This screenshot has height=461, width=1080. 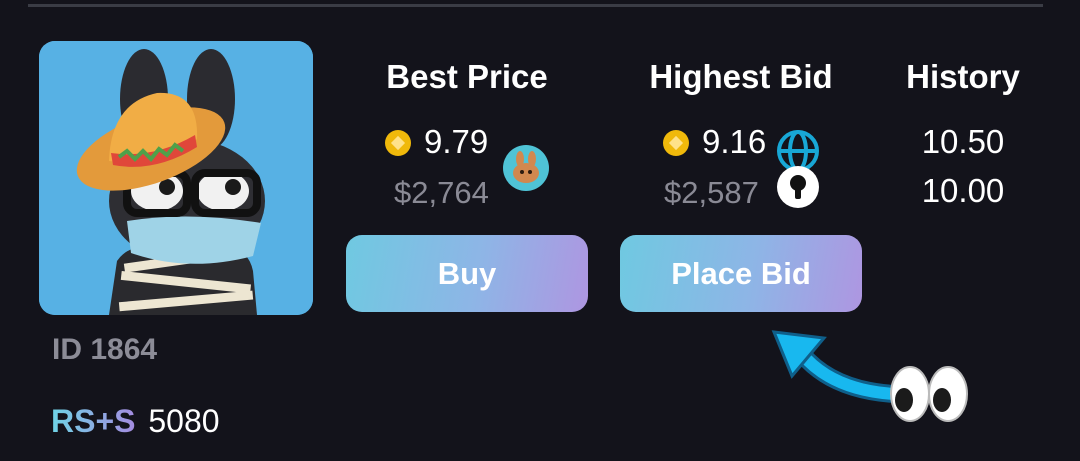 What do you see at coordinates (93, 421) in the screenshot?
I see `rarity-score-label: RS+S` at bounding box center [93, 421].